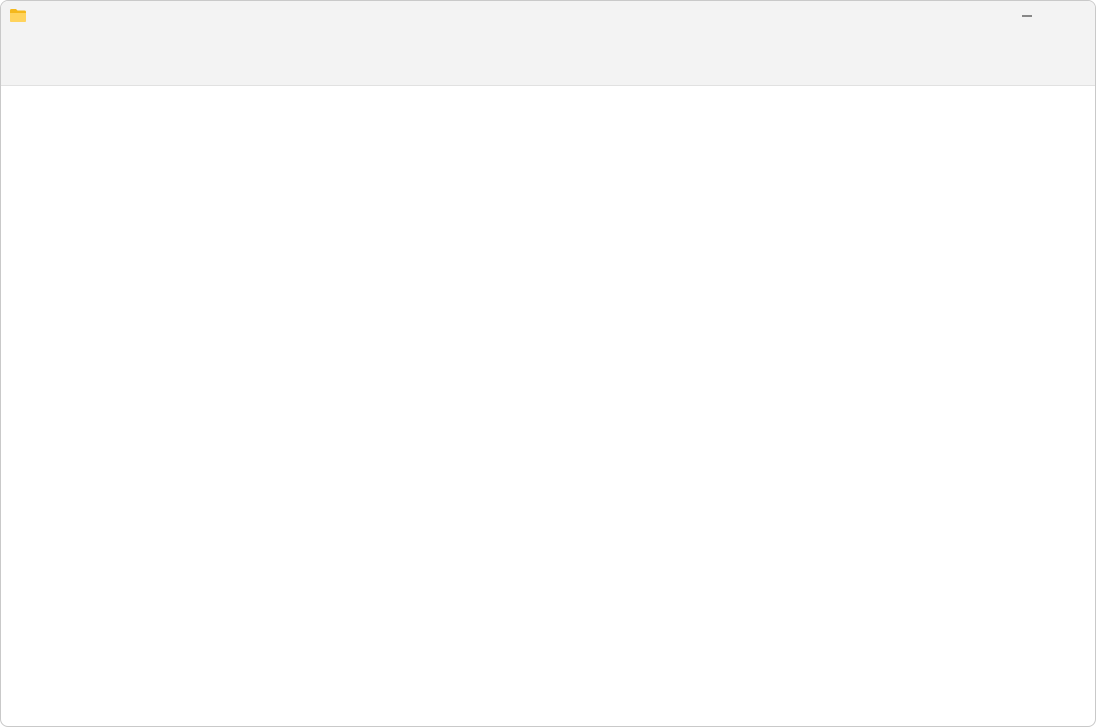 Image resolution: width=1096 pixels, height=727 pixels. What do you see at coordinates (548, 17) in the screenshot?
I see `title-bar` at bounding box center [548, 17].